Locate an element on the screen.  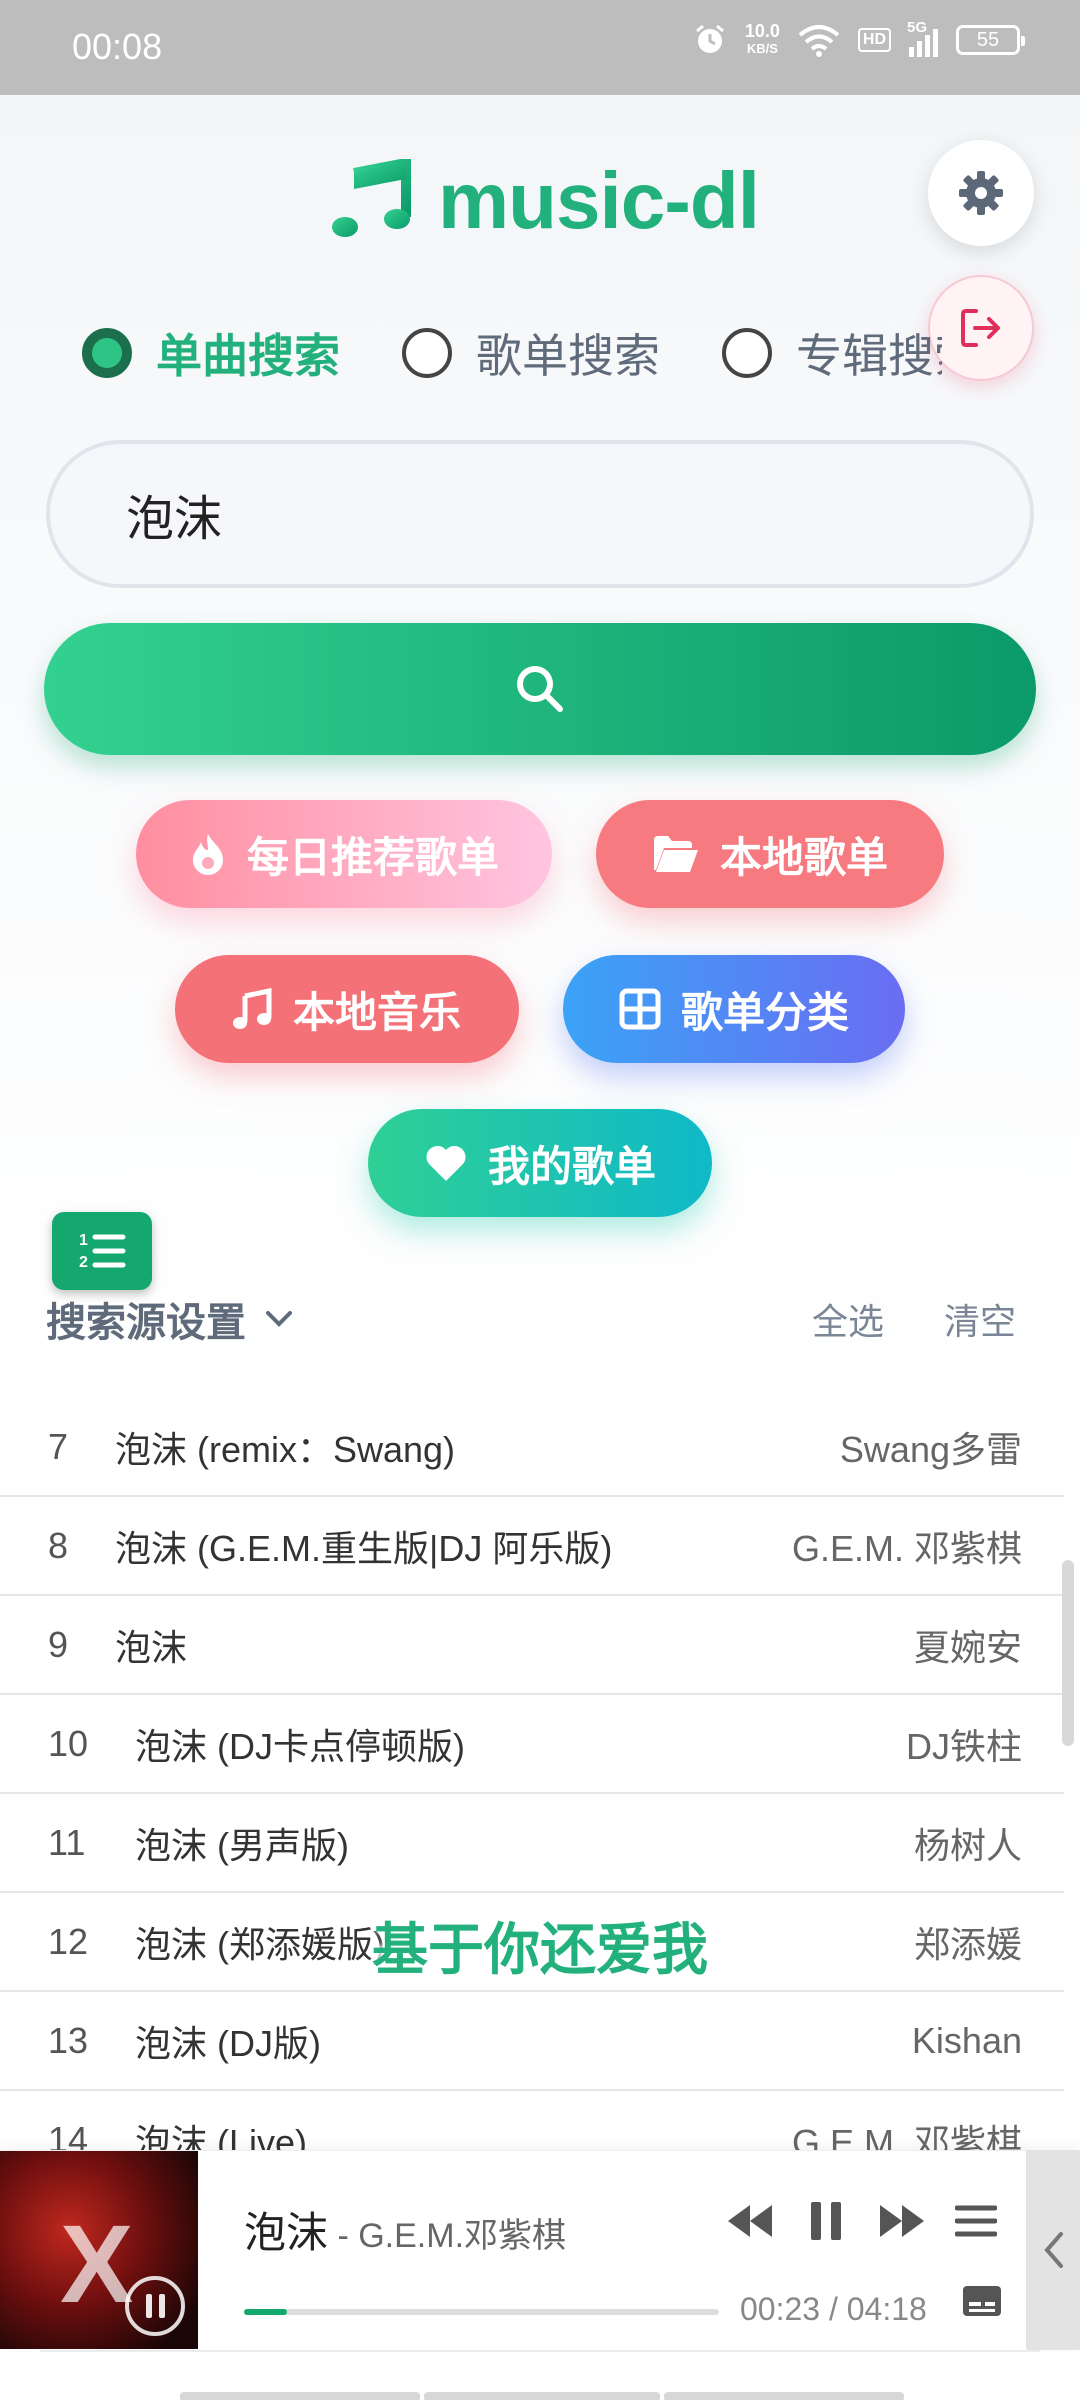
heart-icon is located at coordinates (446, 1163).